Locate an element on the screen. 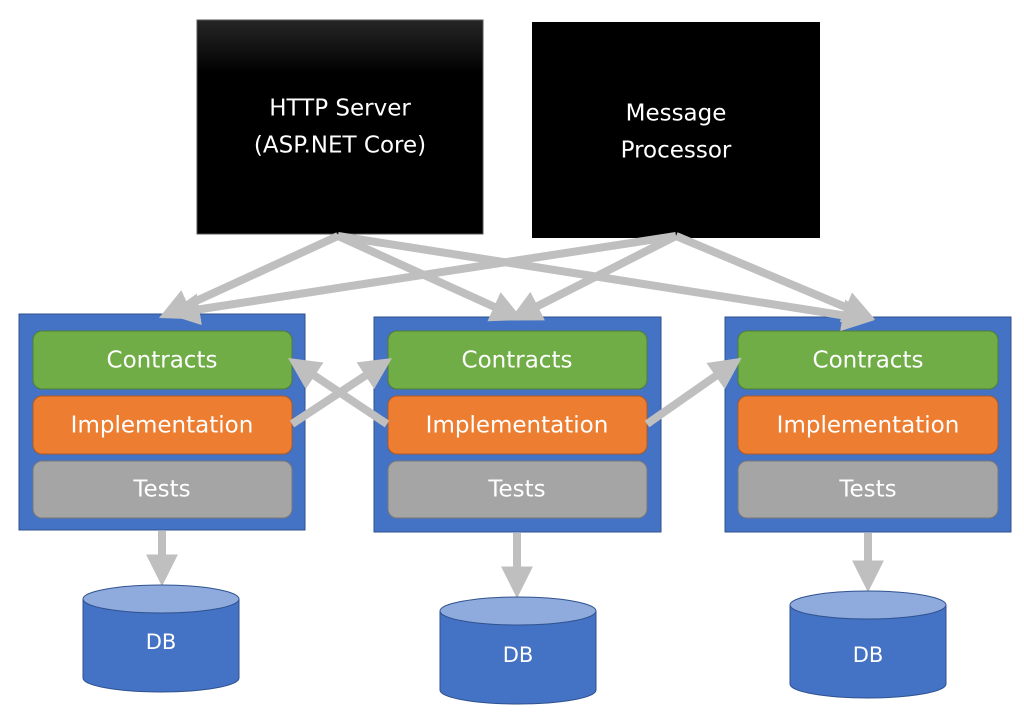  module-1: Contracts Implementation Tests is located at coordinates (162, 422).